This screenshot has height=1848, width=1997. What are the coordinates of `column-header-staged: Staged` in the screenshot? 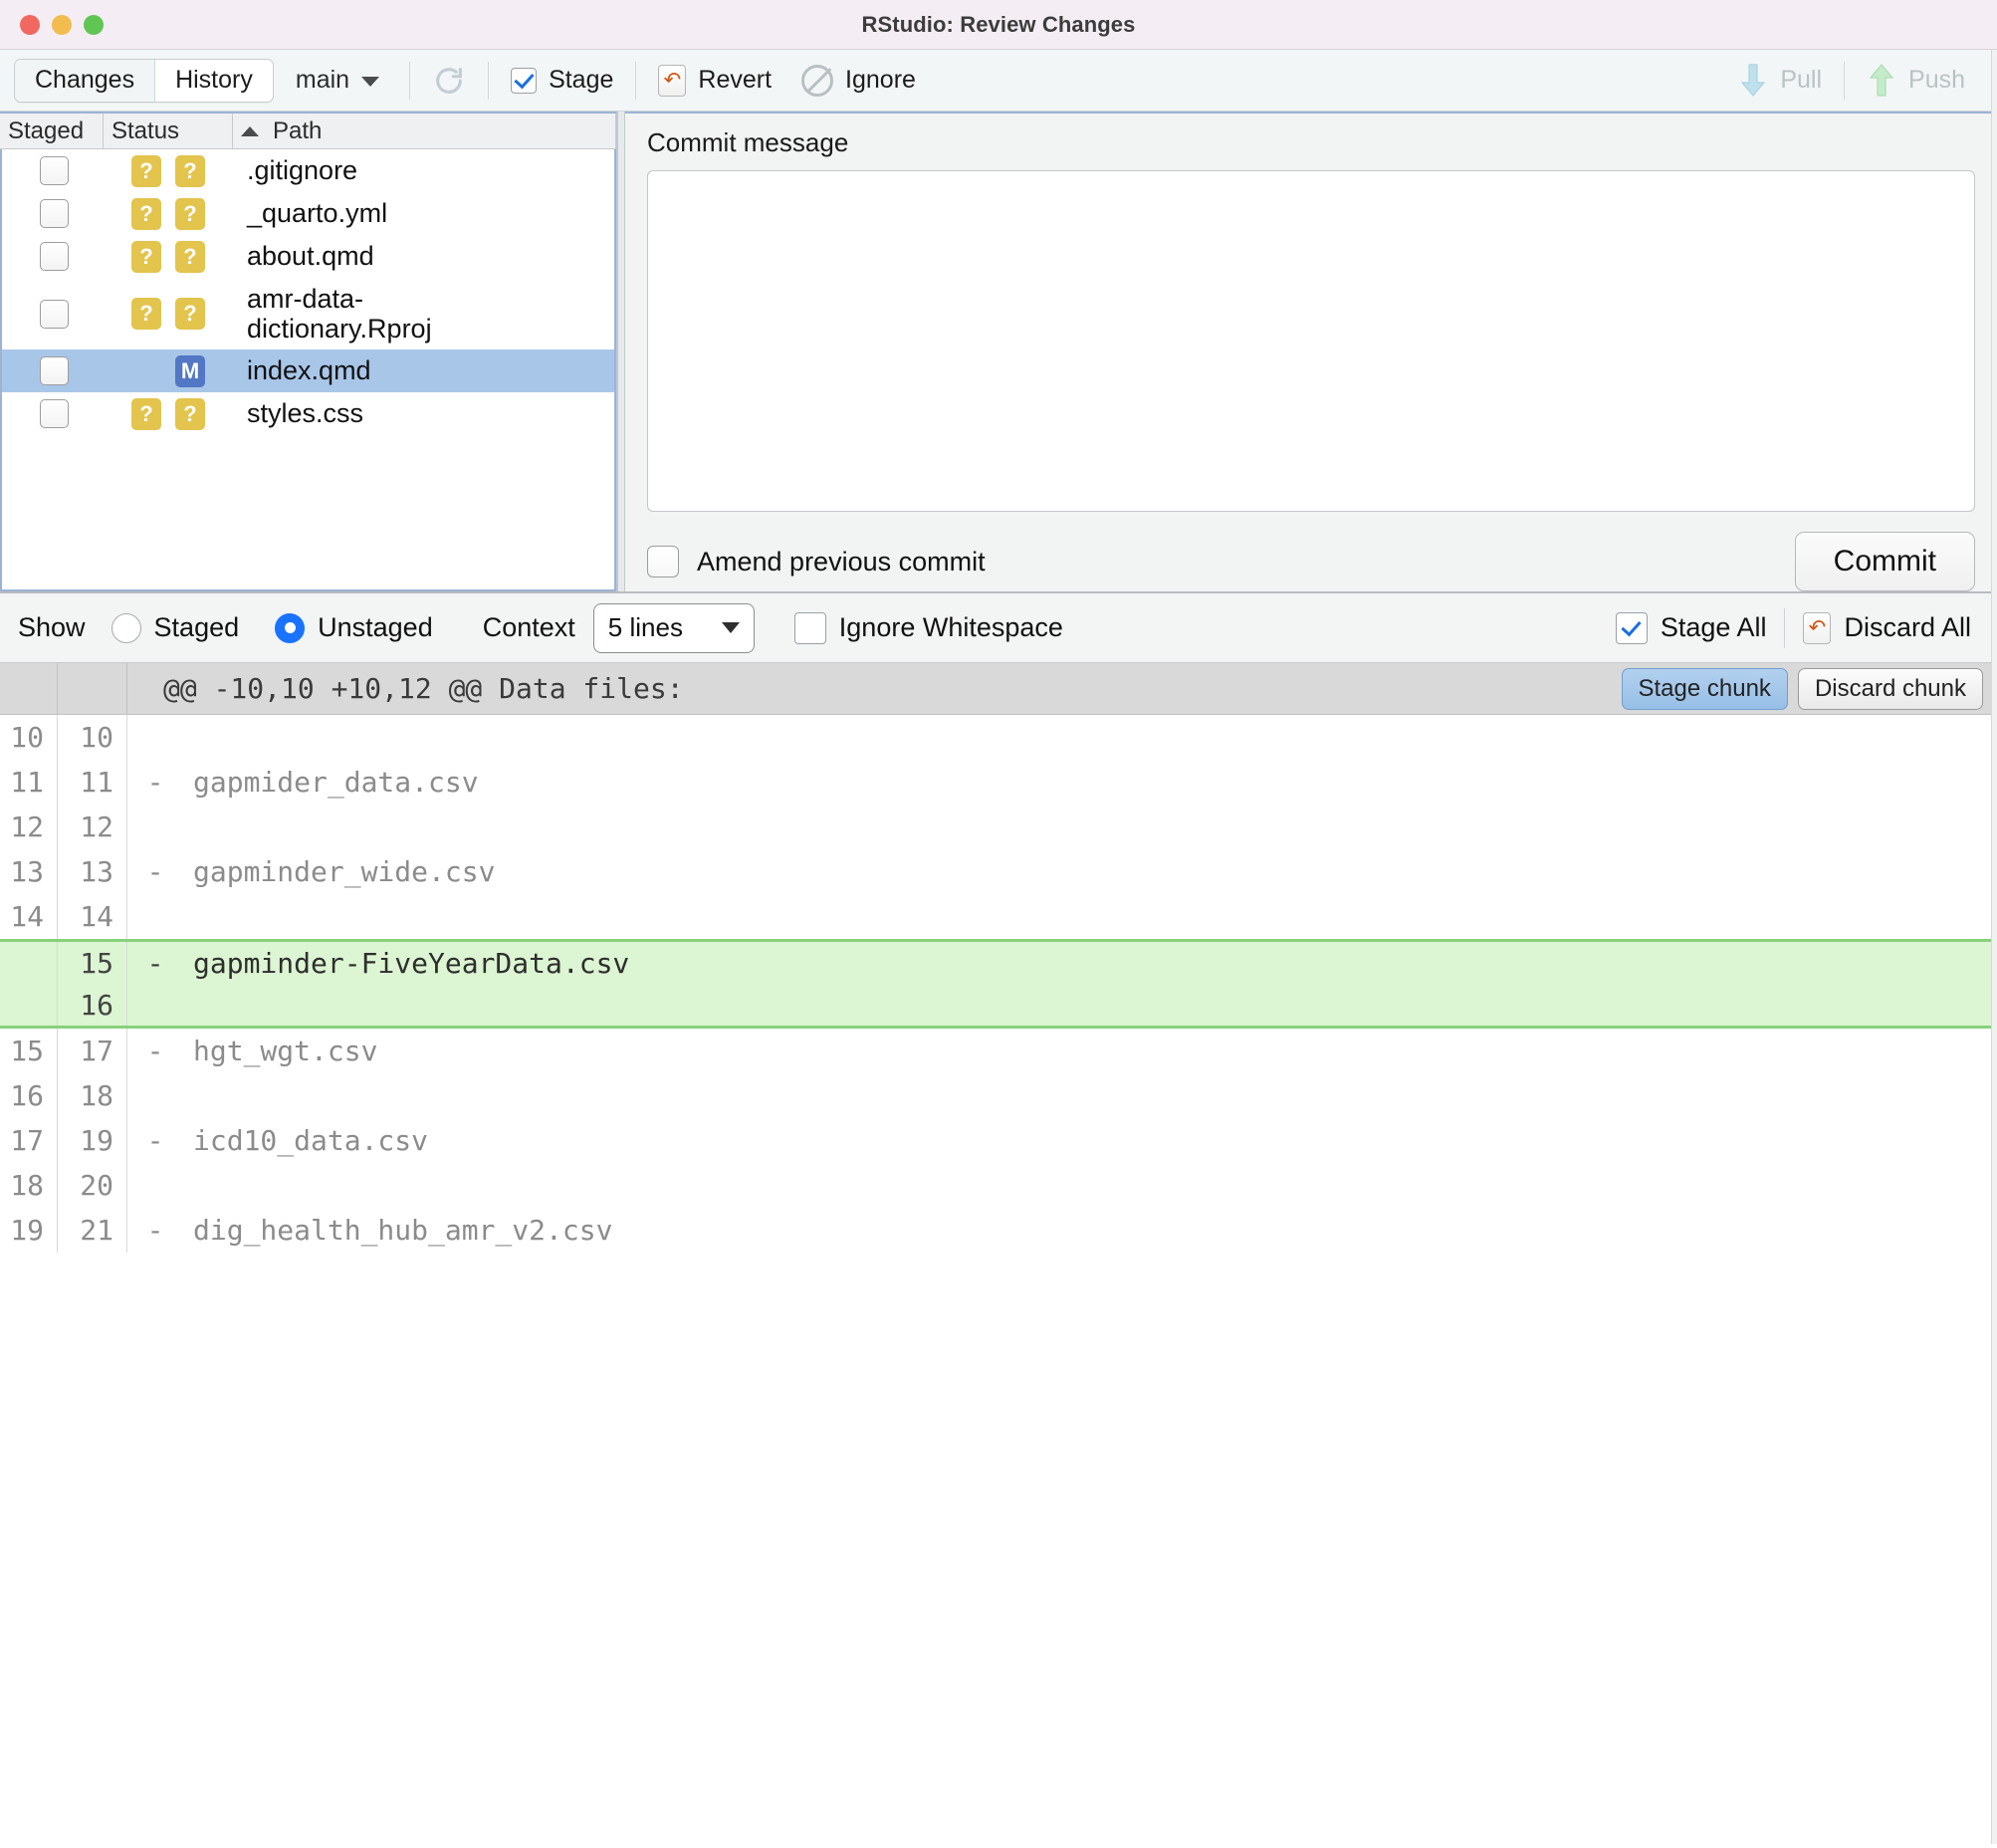 It's located at (52, 131).